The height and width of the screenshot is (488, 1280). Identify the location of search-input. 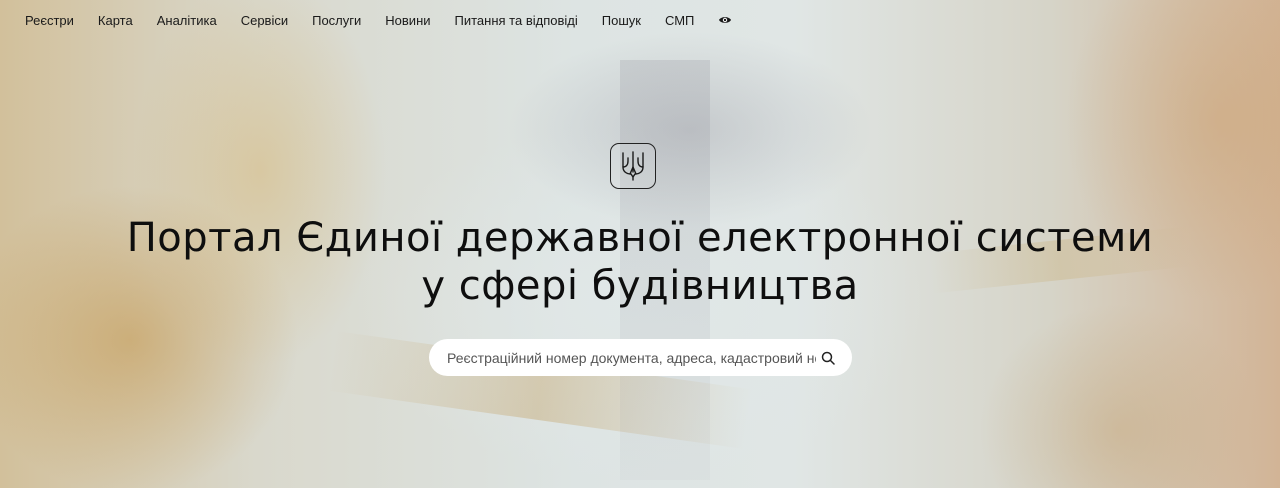
(631, 357).